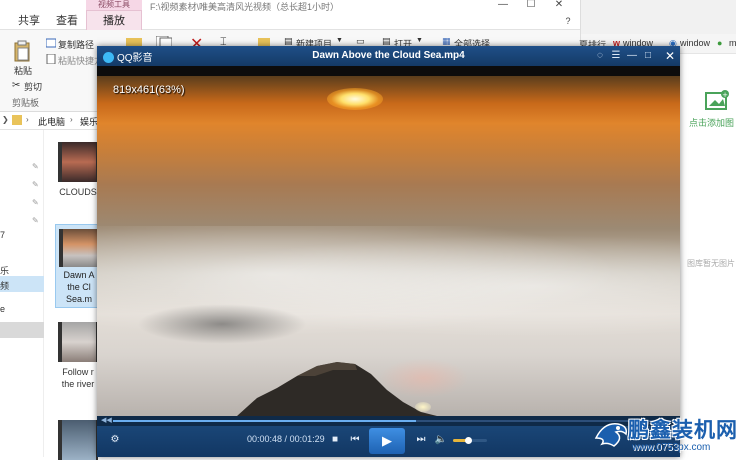 The height and width of the screenshot is (460, 736). Describe the element at coordinates (355, 99) in the screenshot. I see `sun` at that location.